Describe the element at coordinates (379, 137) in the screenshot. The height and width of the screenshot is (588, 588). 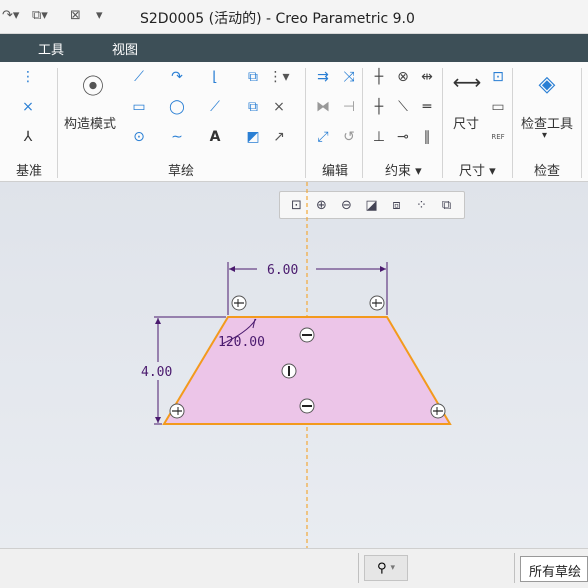
I see `perpendicular-constraint-icon: ⊥` at that location.